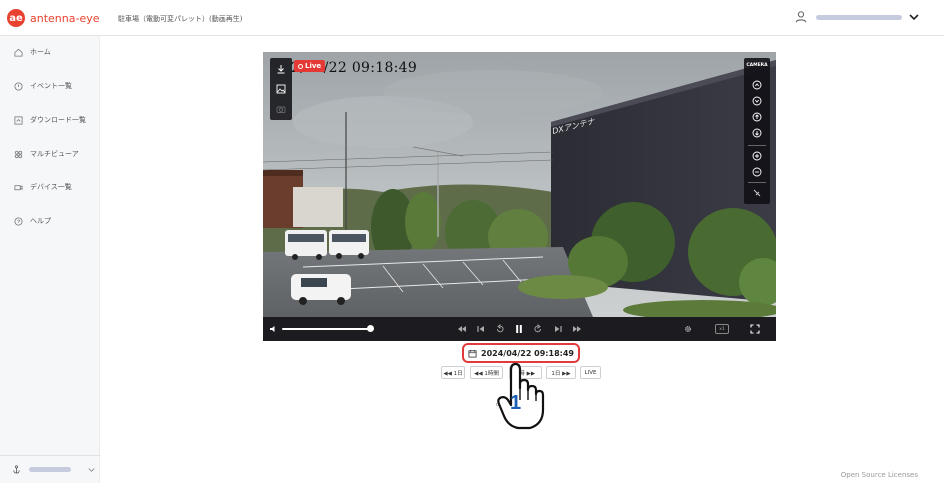  Describe the element at coordinates (313, 66) in the screenshot. I see `live-label: Live` at that location.